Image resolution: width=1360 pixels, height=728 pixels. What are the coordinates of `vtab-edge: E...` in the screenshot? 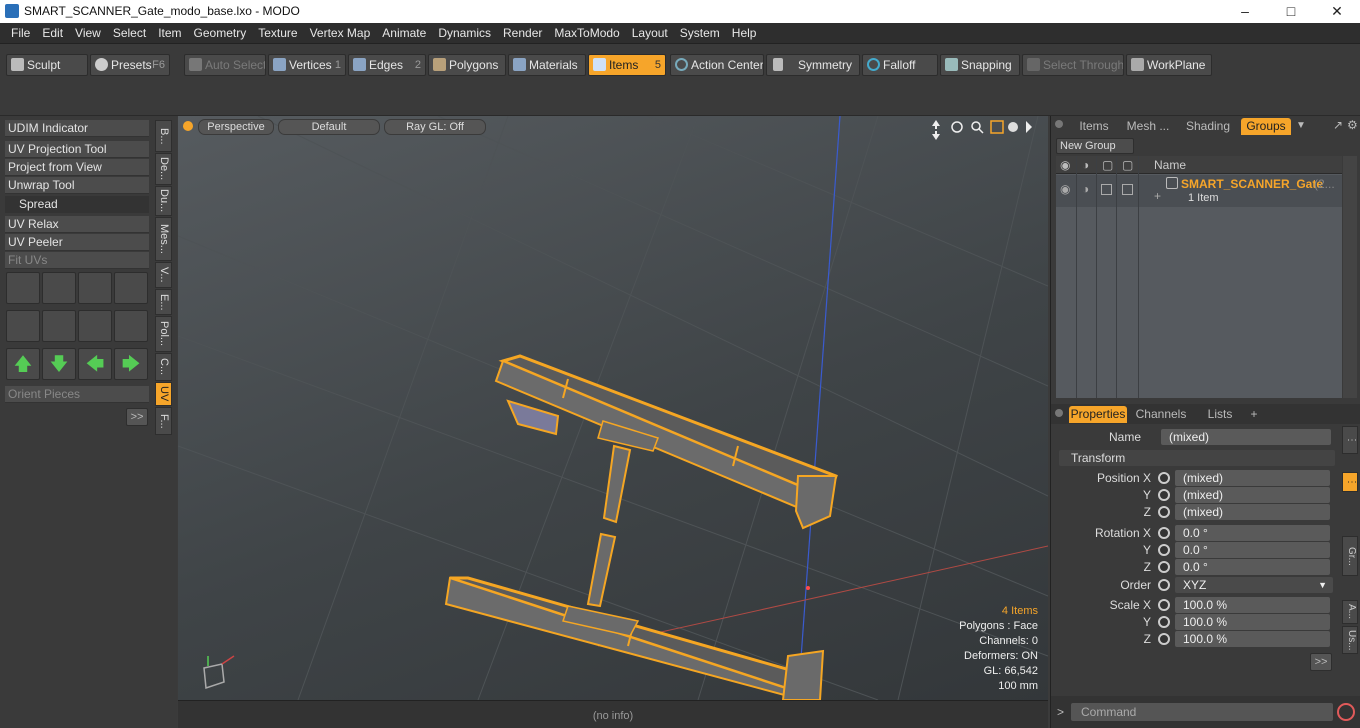 It's located at (163, 302).